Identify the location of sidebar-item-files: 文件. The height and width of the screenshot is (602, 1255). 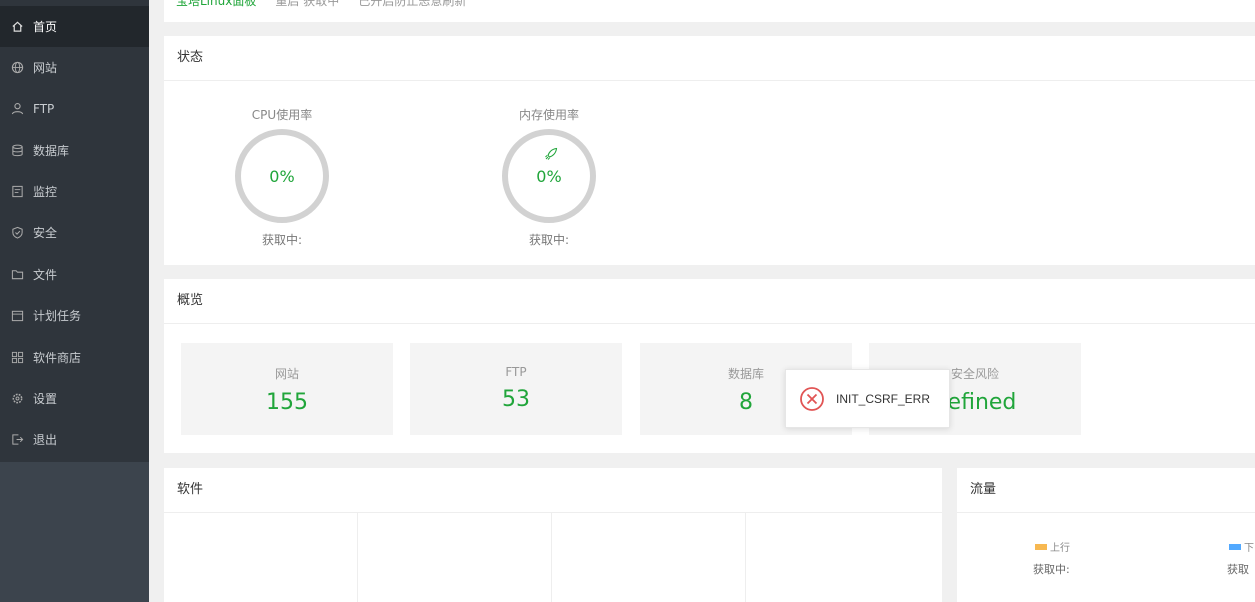
(74, 274).